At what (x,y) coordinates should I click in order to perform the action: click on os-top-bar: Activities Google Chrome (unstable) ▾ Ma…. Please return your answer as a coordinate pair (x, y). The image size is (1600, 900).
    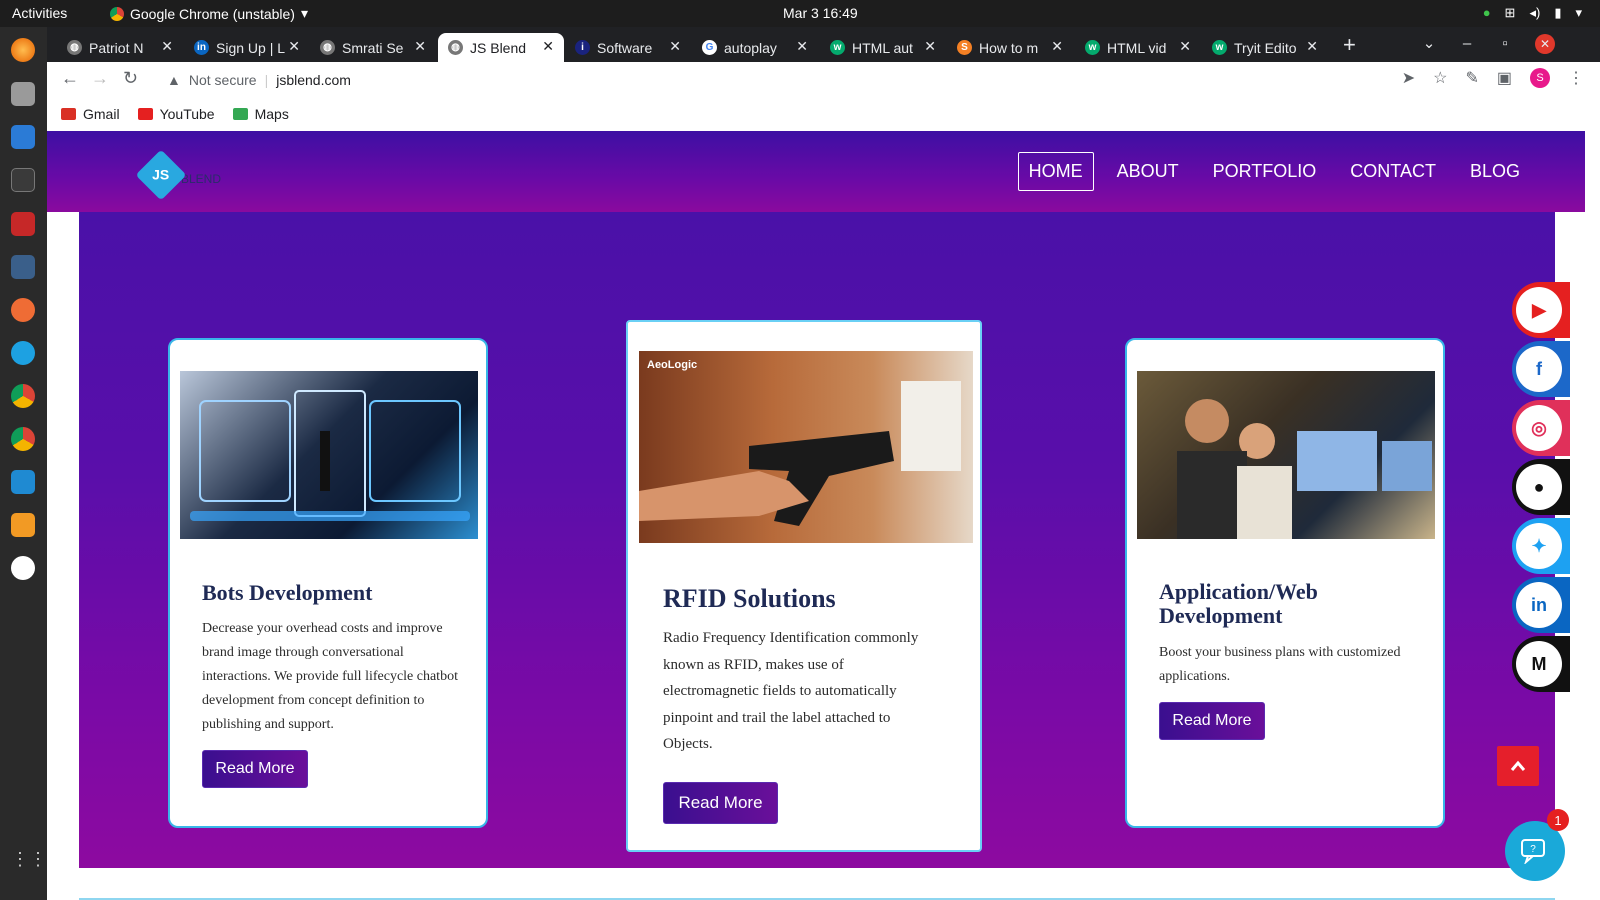
    Looking at the image, I should click on (800, 13).